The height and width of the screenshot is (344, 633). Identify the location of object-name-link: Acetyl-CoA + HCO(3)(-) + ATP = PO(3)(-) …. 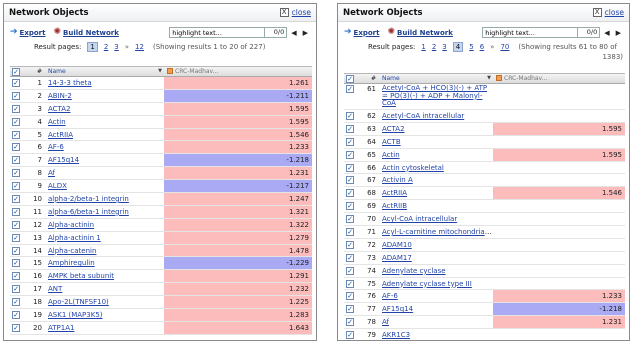
(434, 96).